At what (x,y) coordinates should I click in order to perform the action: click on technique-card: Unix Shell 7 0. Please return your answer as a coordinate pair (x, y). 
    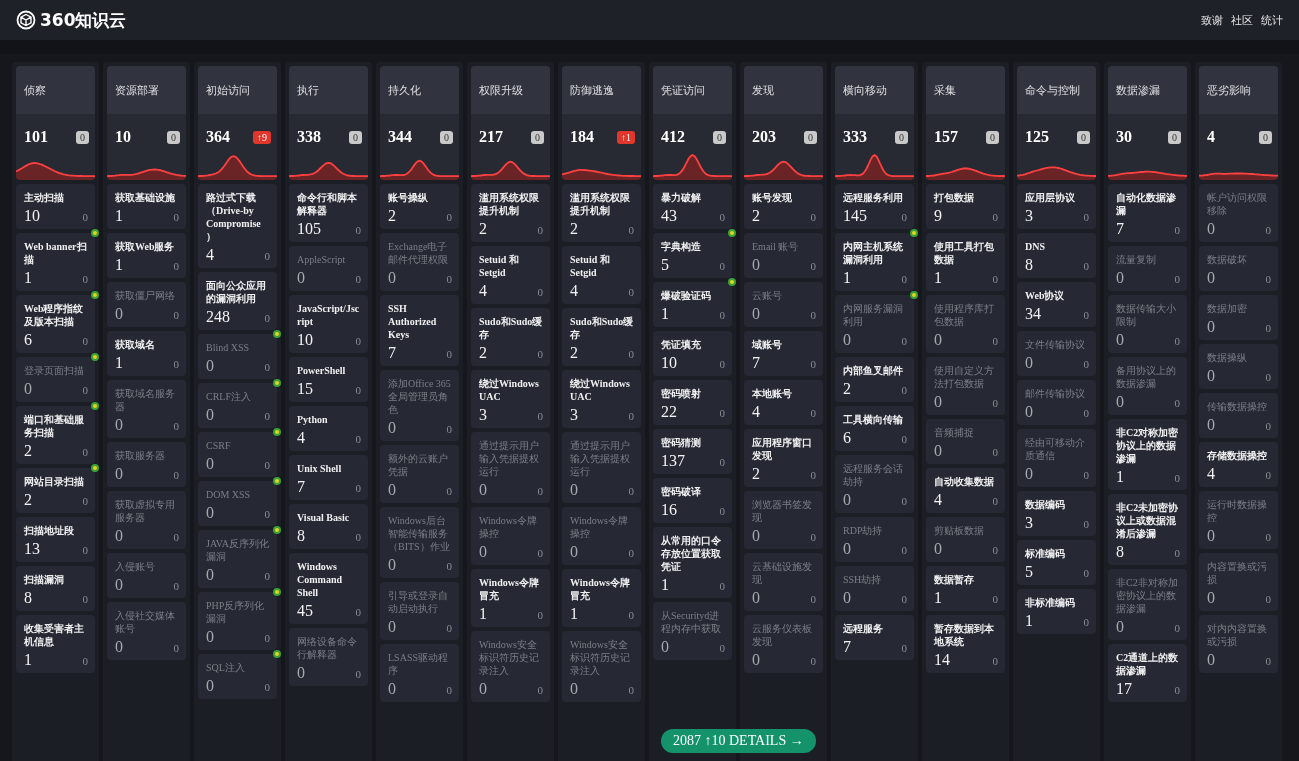
    Looking at the image, I should click on (328, 477).